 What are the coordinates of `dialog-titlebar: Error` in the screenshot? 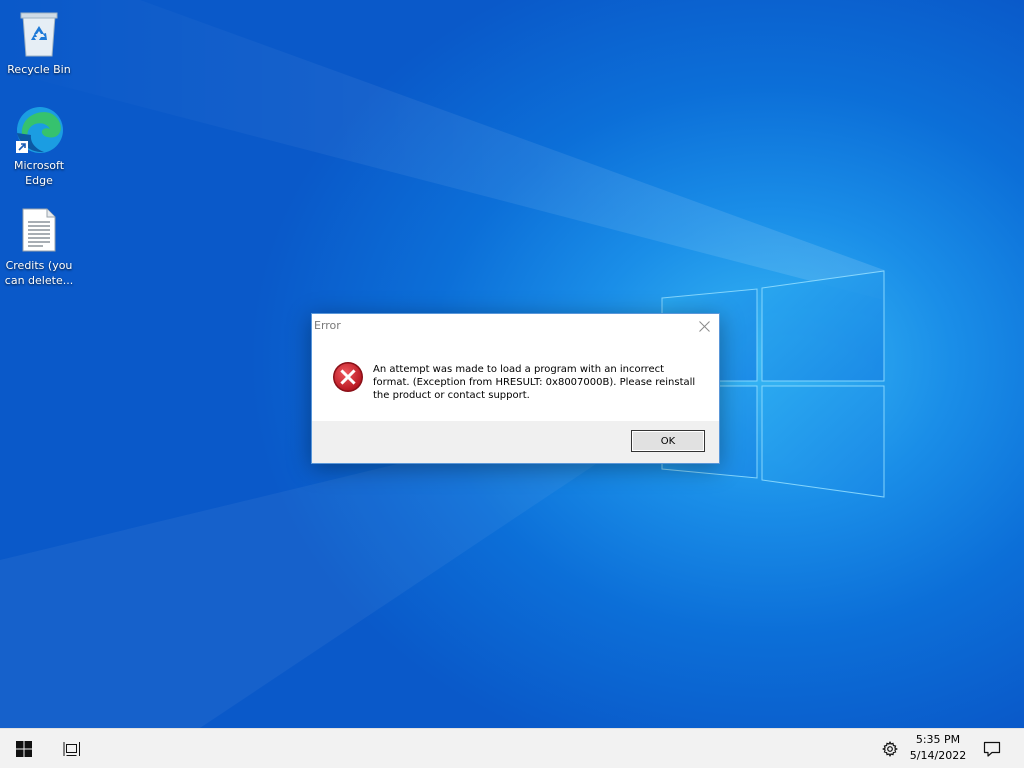 It's located at (515, 326).